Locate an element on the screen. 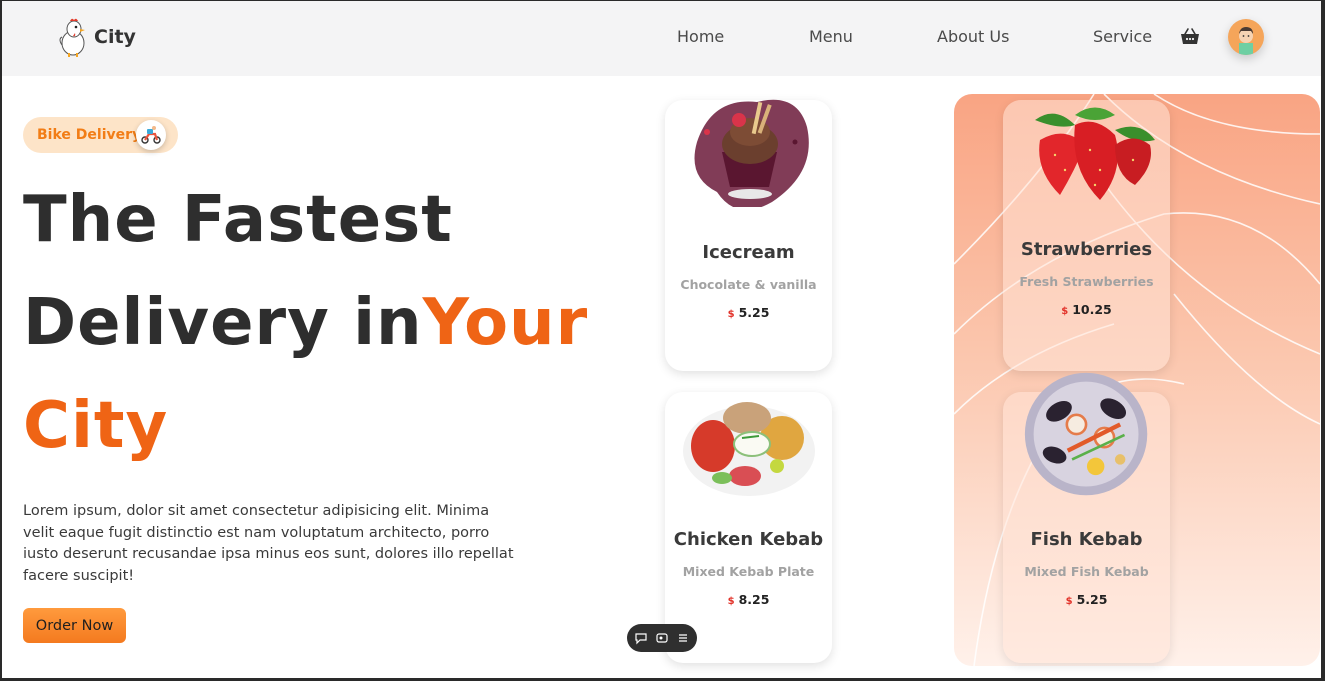 This screenshot has height=681, width=1325. user-avatar is located at coordinates (1246, 37).